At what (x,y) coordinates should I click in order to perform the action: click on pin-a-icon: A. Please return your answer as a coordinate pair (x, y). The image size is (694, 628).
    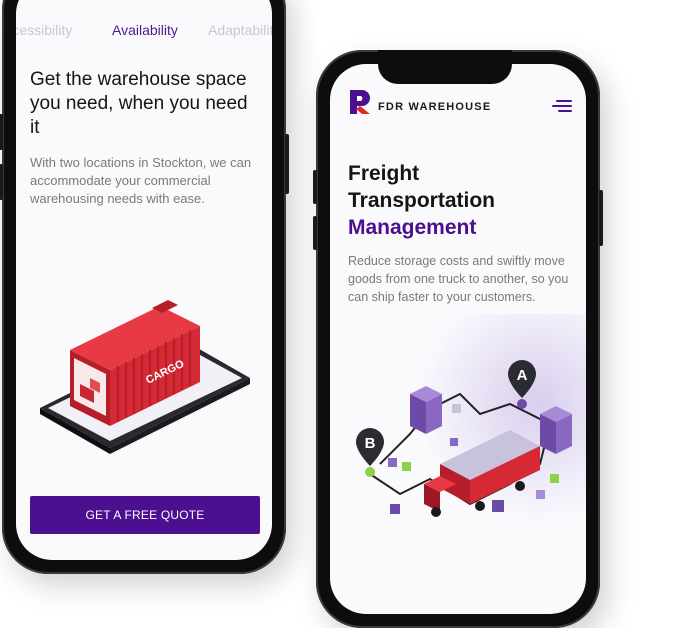
    Looking at the image, I should click on (522, 384).